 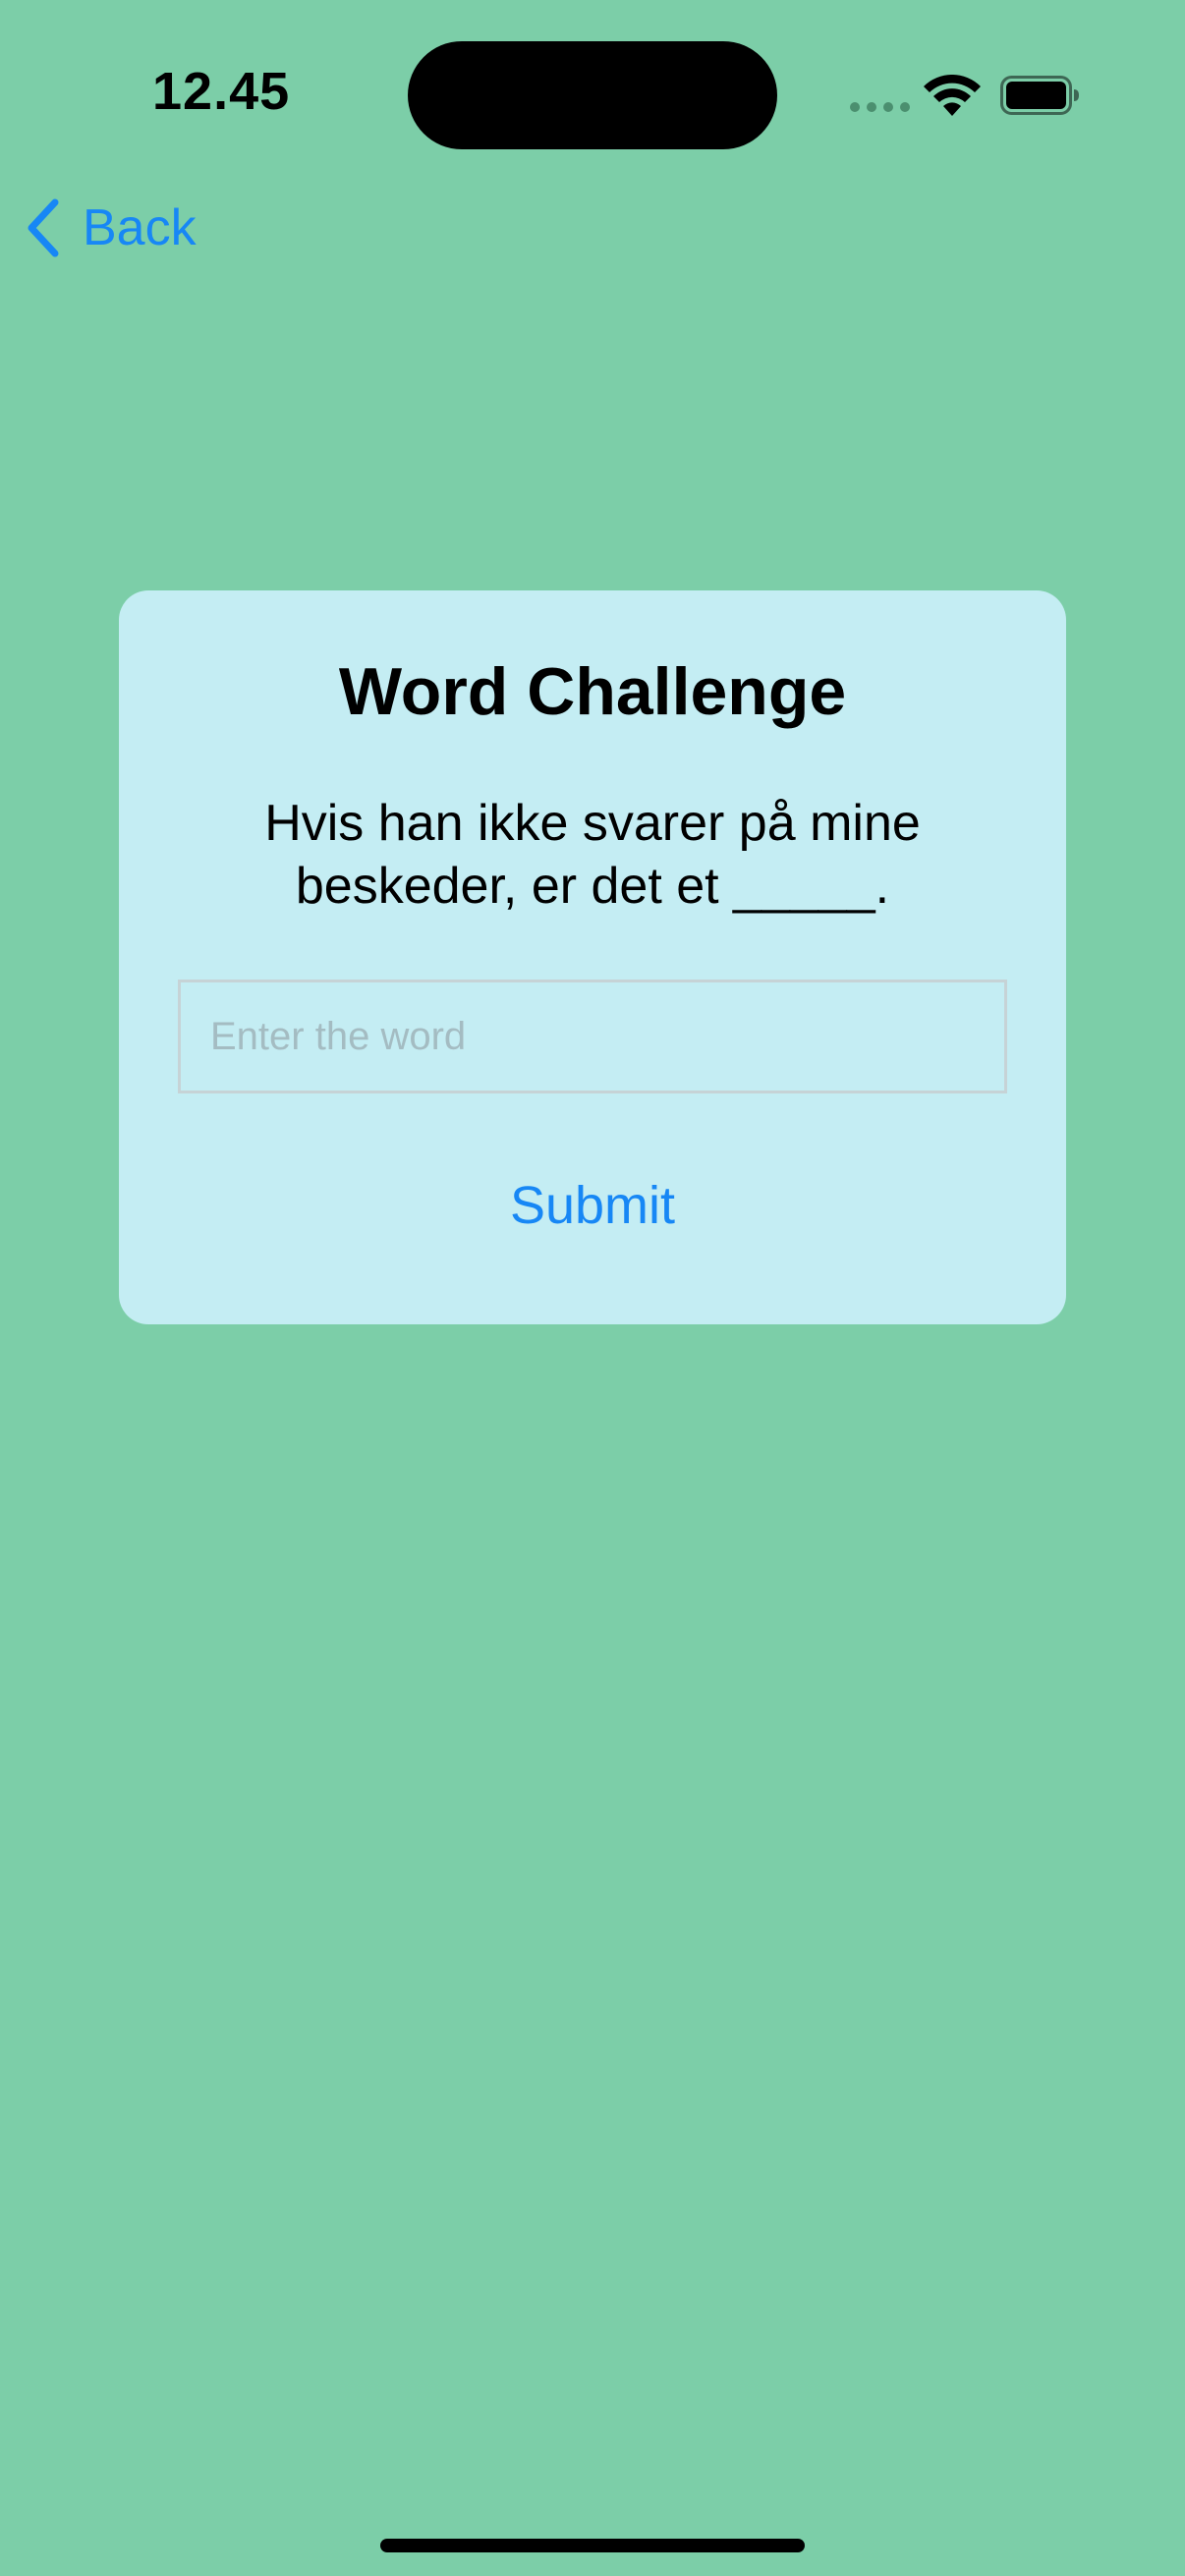 What do you see at coordinates (592, 1036) in the screenshot?
I see `word-input` at bounding box center [592, 1036].